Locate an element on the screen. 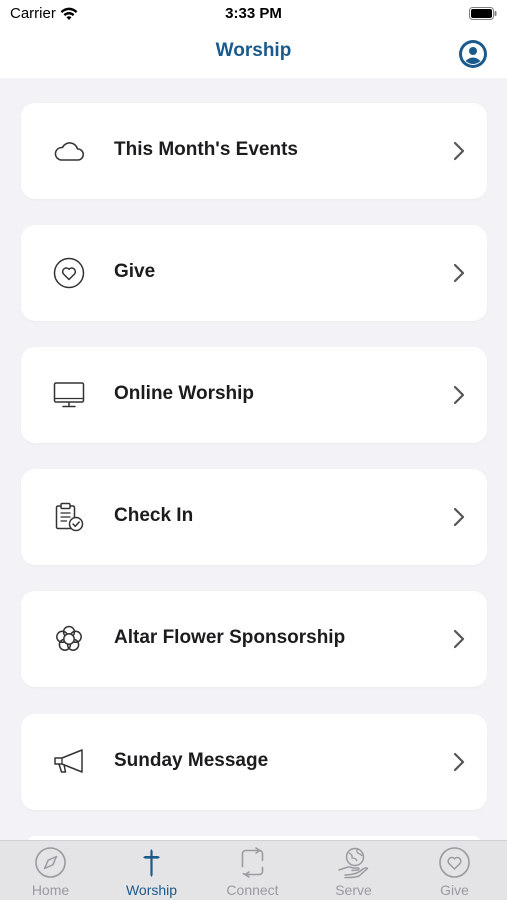  cloud-icon is located at coordinates (69, 151).